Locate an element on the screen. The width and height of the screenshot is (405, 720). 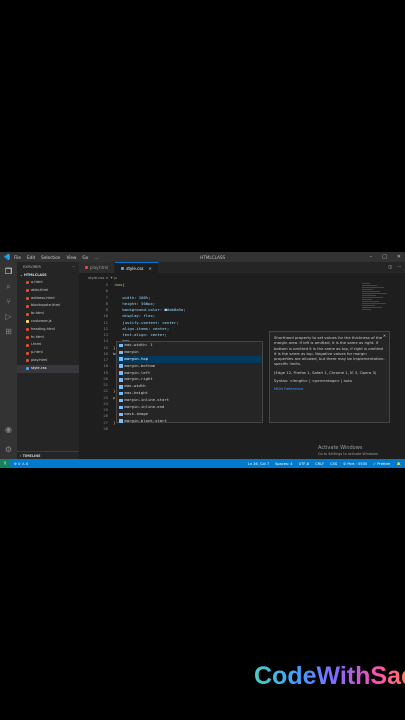
line-number: 17 is located at coordinates (105, 359).